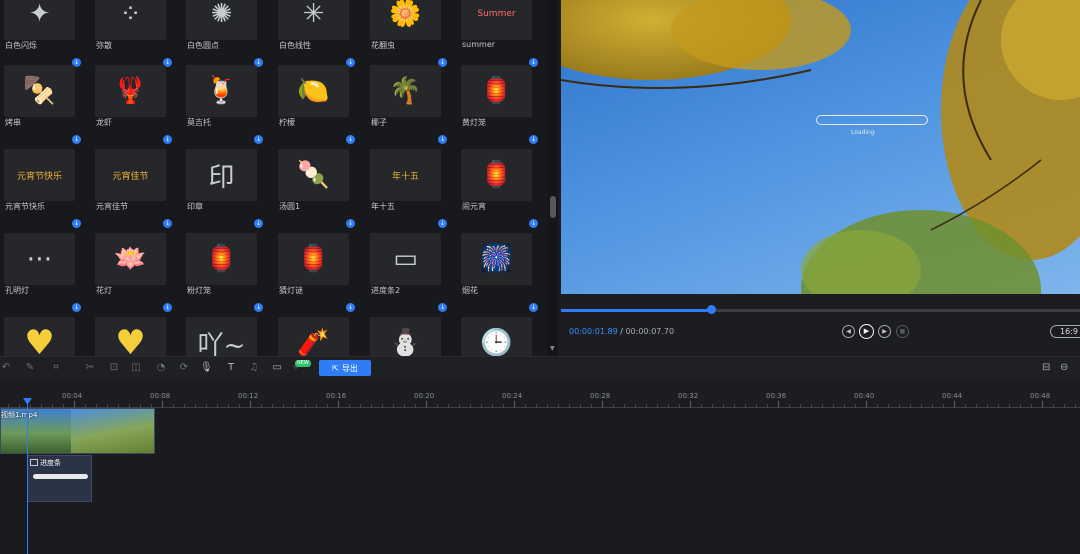 The width and height of the screenshot is (1080, 554). What do you see at coordinates (27, 476) in the screenshot?
I see `playhead-line` at bounding box center [27, 476].